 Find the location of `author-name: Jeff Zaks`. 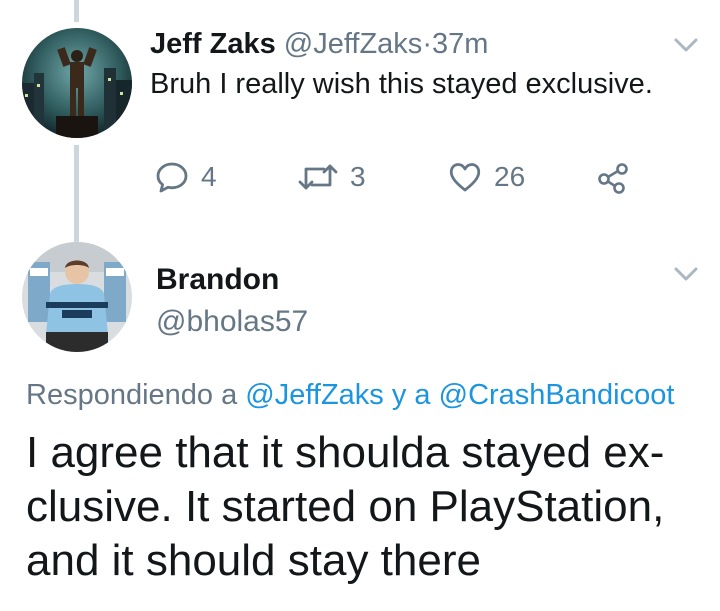

author-name: Jeff Zaks is located at coordinates (213, 44).